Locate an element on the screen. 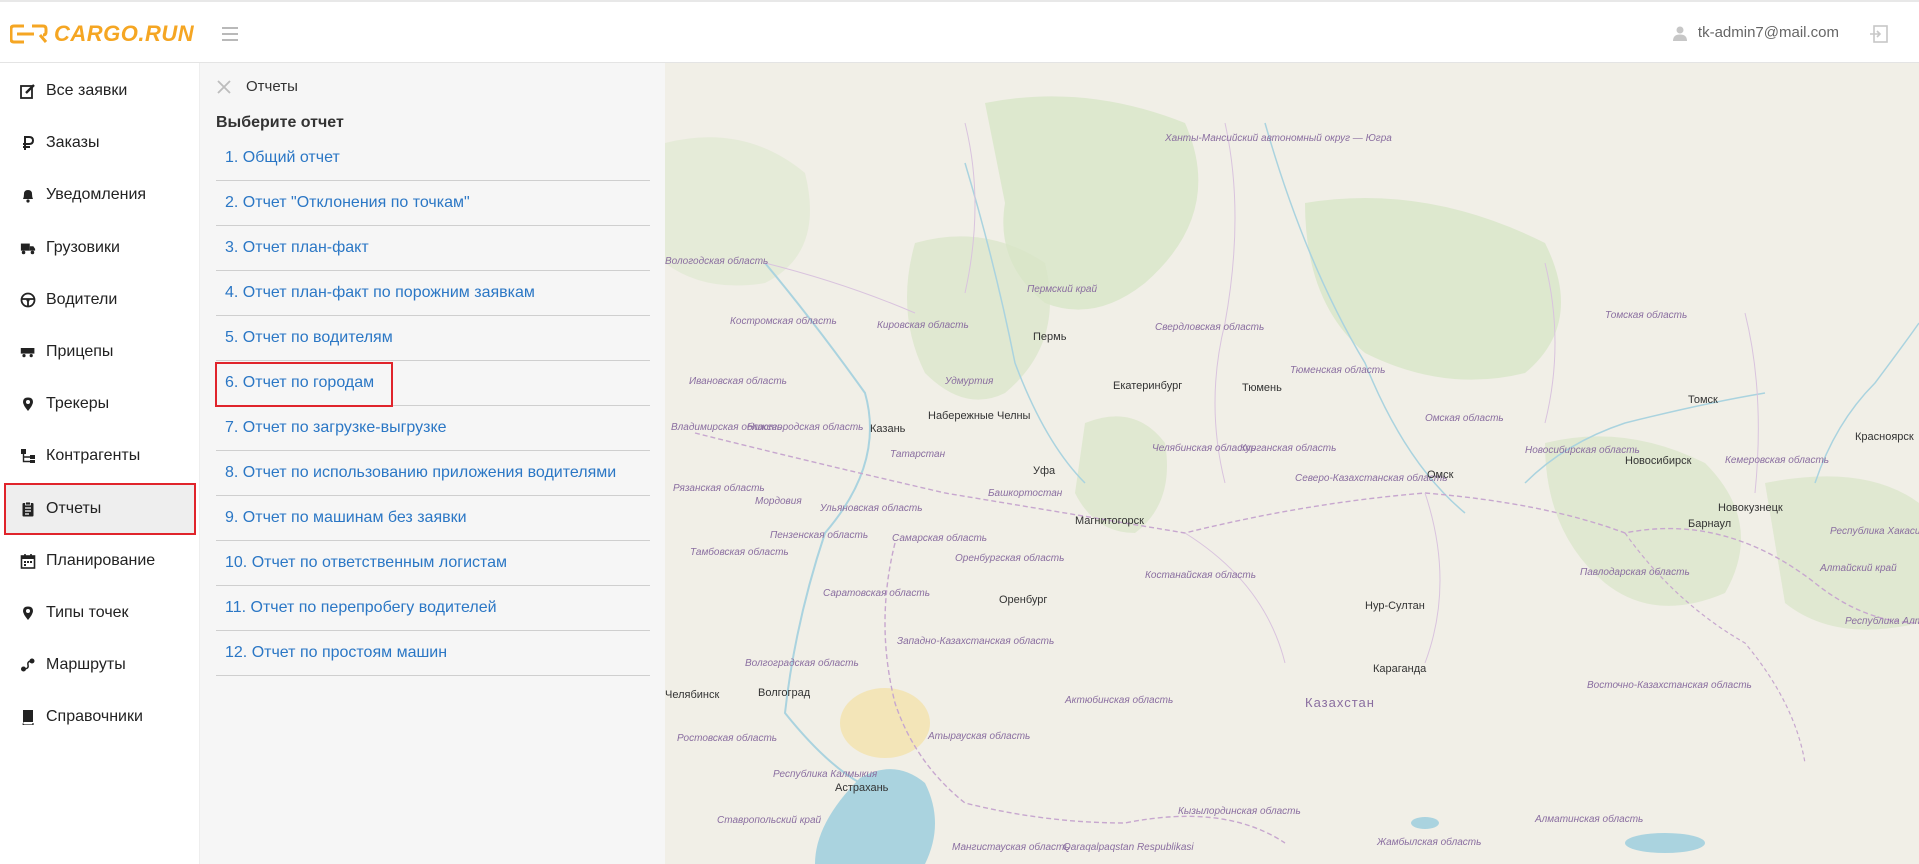 The height and width of the screenshot is (864, 1919). region-label: Саратовская область is located at coordinates (876, 593).